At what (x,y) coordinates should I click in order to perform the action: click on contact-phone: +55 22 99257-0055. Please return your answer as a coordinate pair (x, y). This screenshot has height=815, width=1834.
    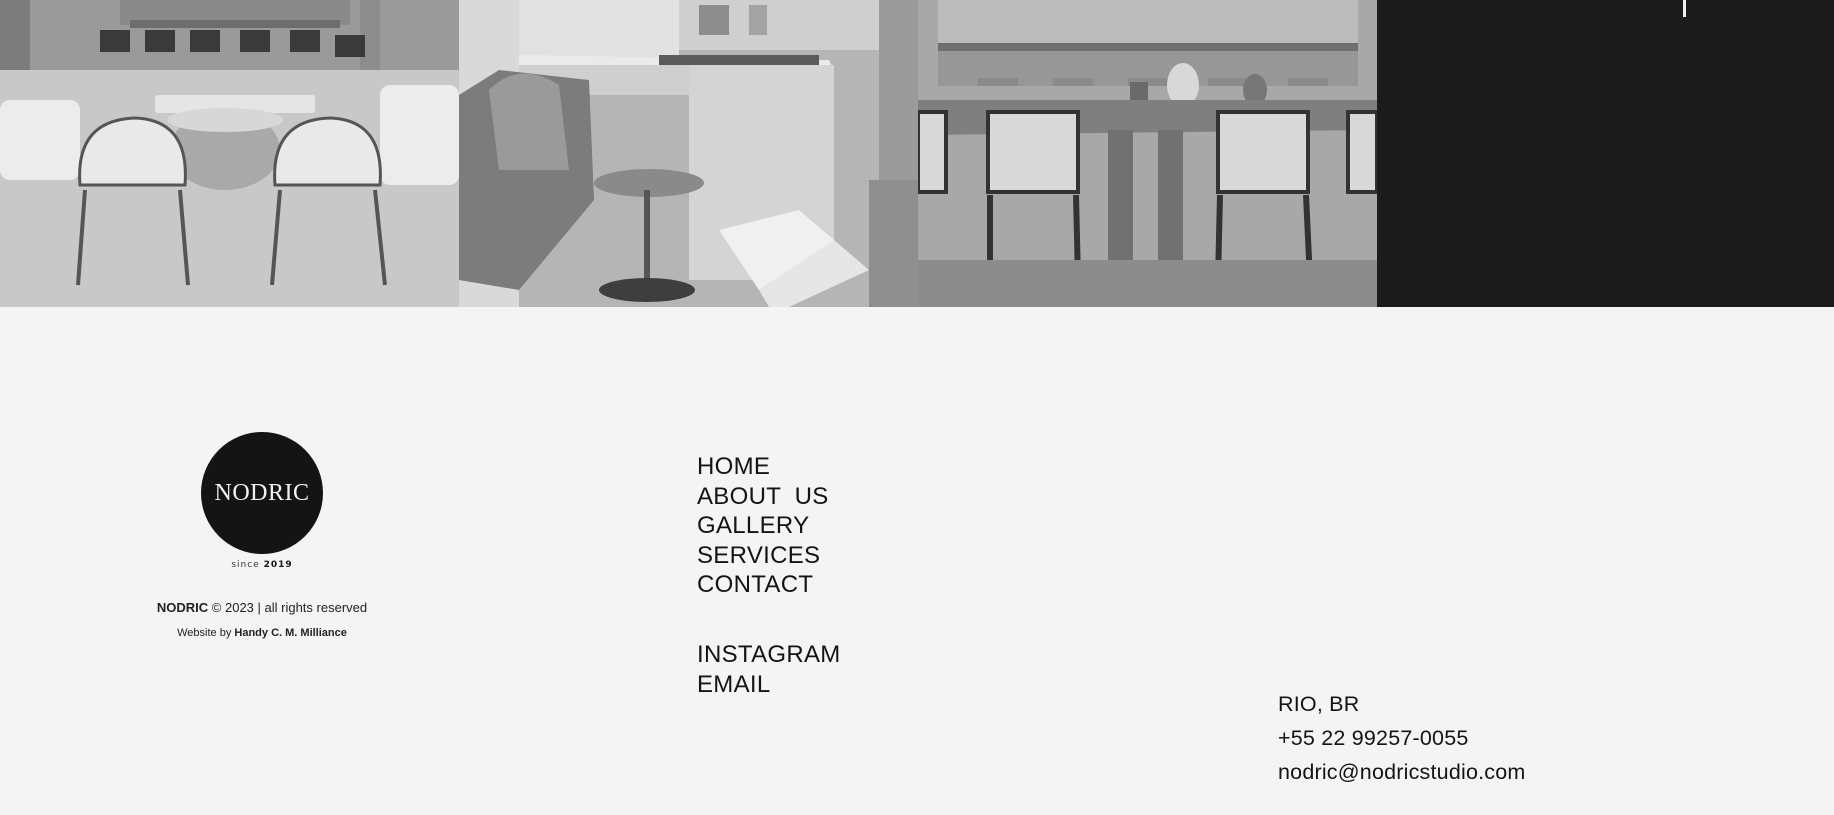
    Looking at the image, I should click on (1402, 738).